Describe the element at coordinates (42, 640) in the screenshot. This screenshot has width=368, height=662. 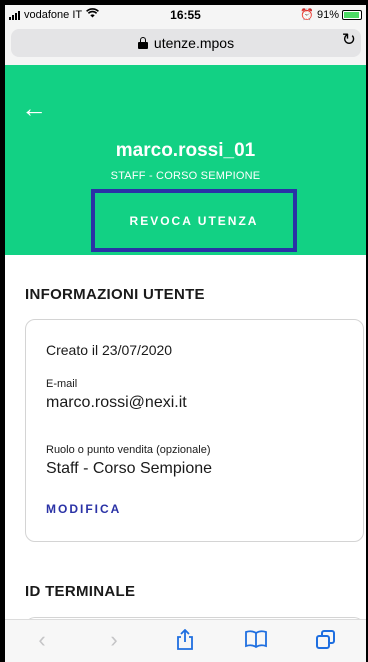
I see `back-icon: ‹` at that location.